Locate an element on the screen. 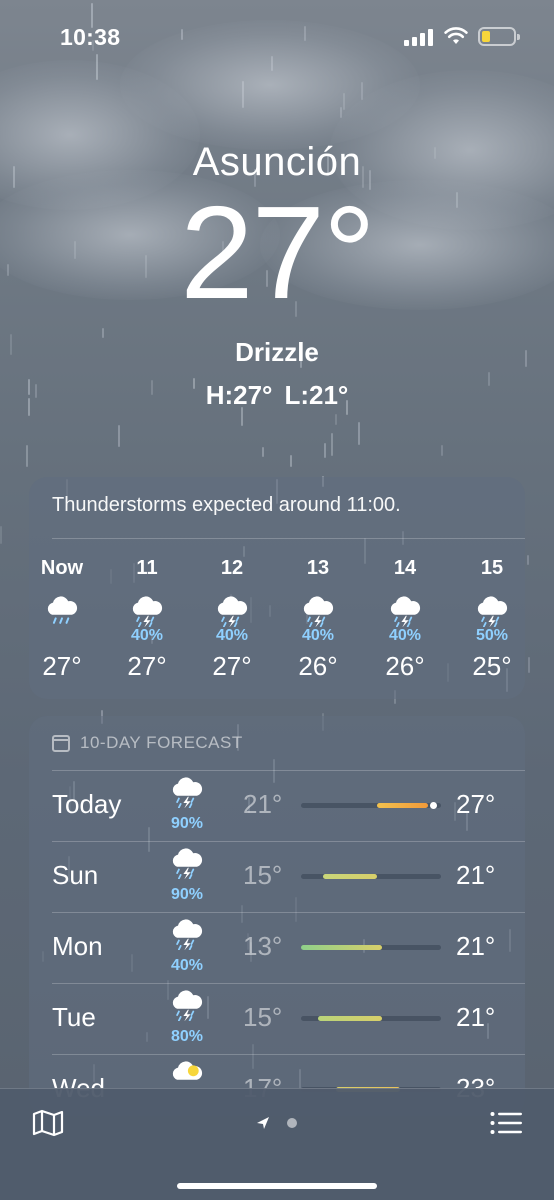 This screenshot has height=1200, width=554. status-bar: 10:38 is located at coordinates (277, 35).